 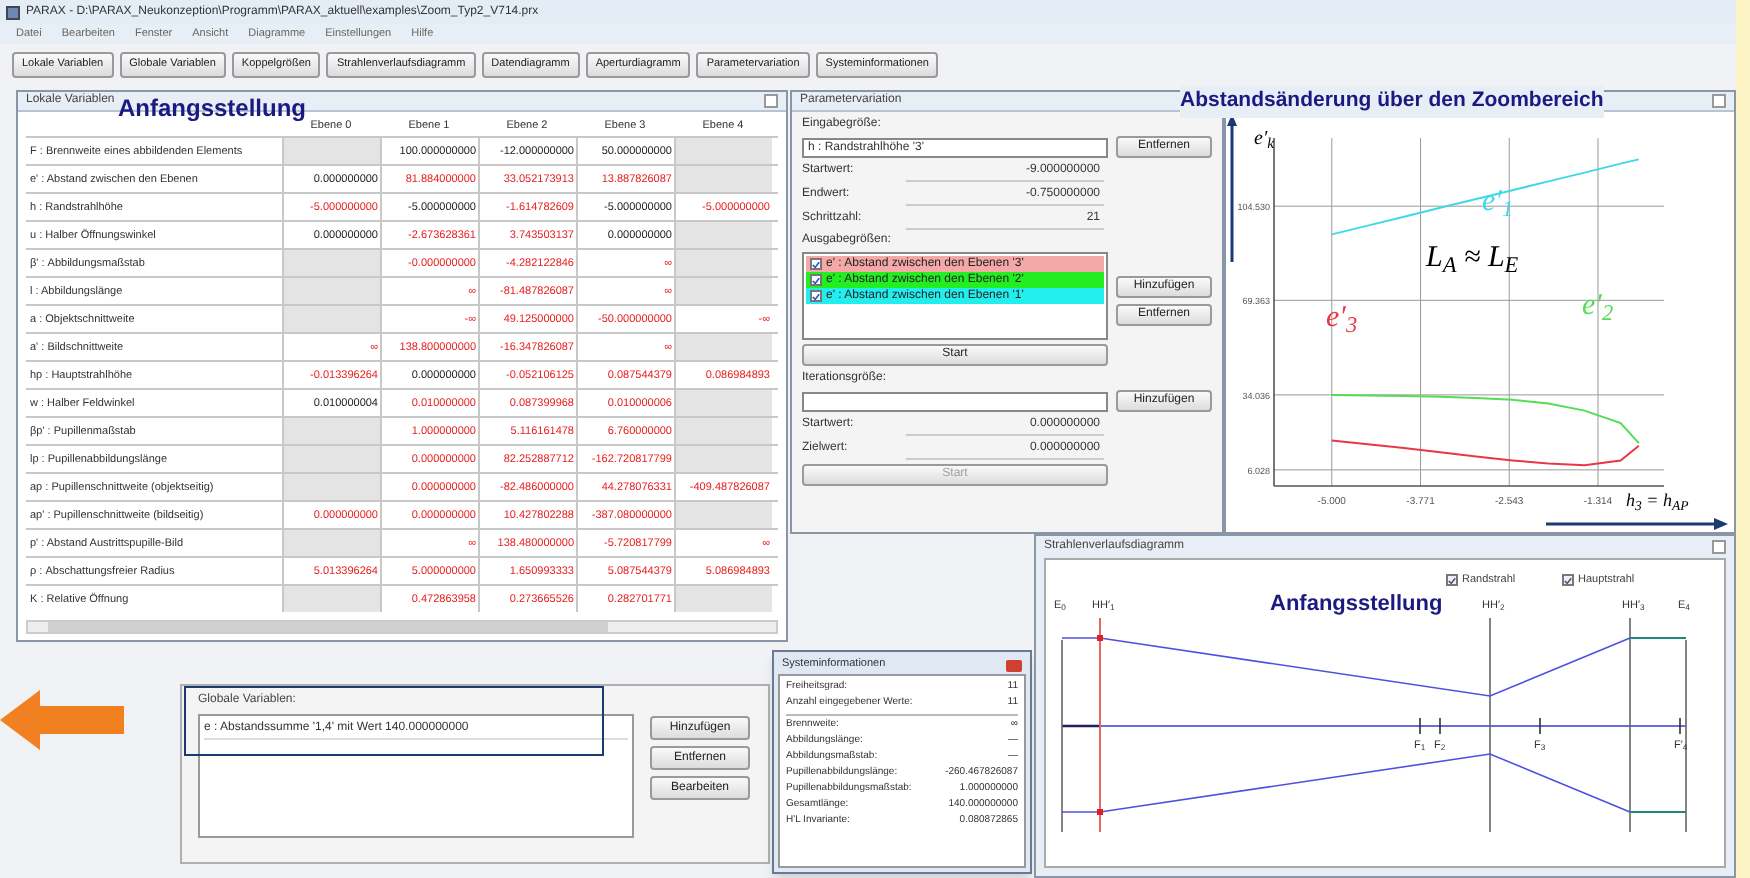 What do you see at coordinates (1598, 308) in the screenshot?
I see `curve-label: e′$_{2}$` at bounding box center [1598, 308].